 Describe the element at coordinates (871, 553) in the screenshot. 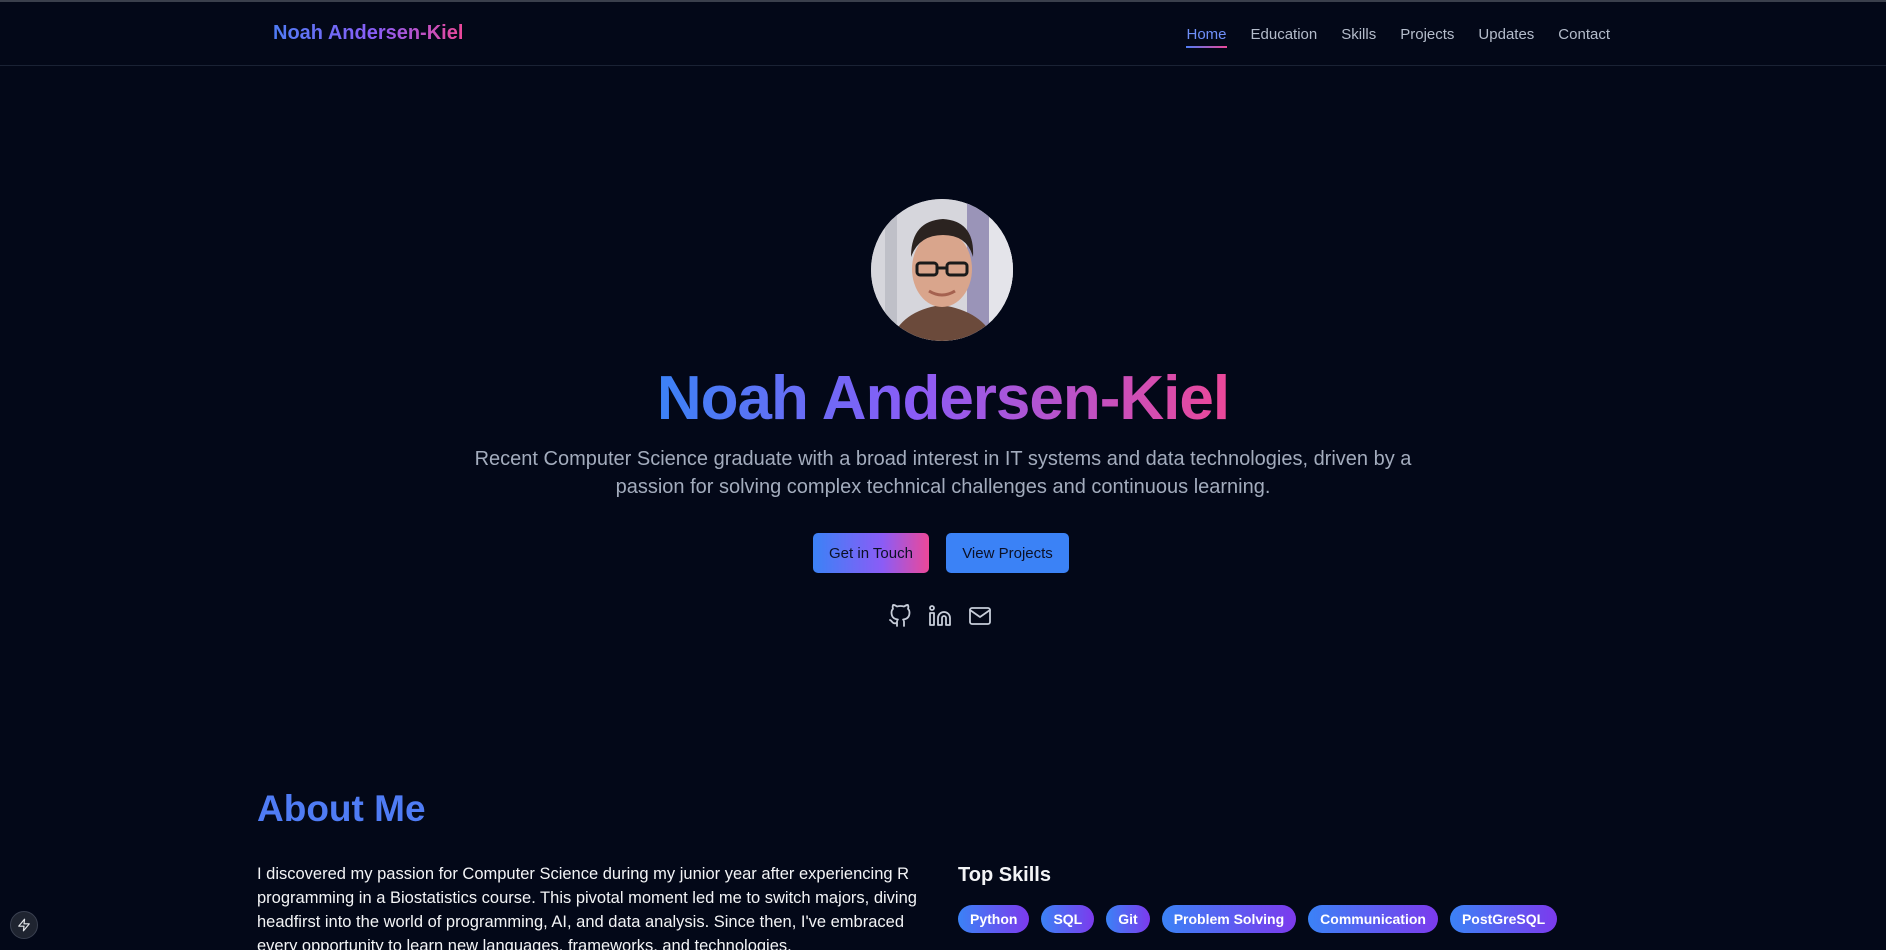

I see `get-in-touch-button: Get in Touch` at that location.